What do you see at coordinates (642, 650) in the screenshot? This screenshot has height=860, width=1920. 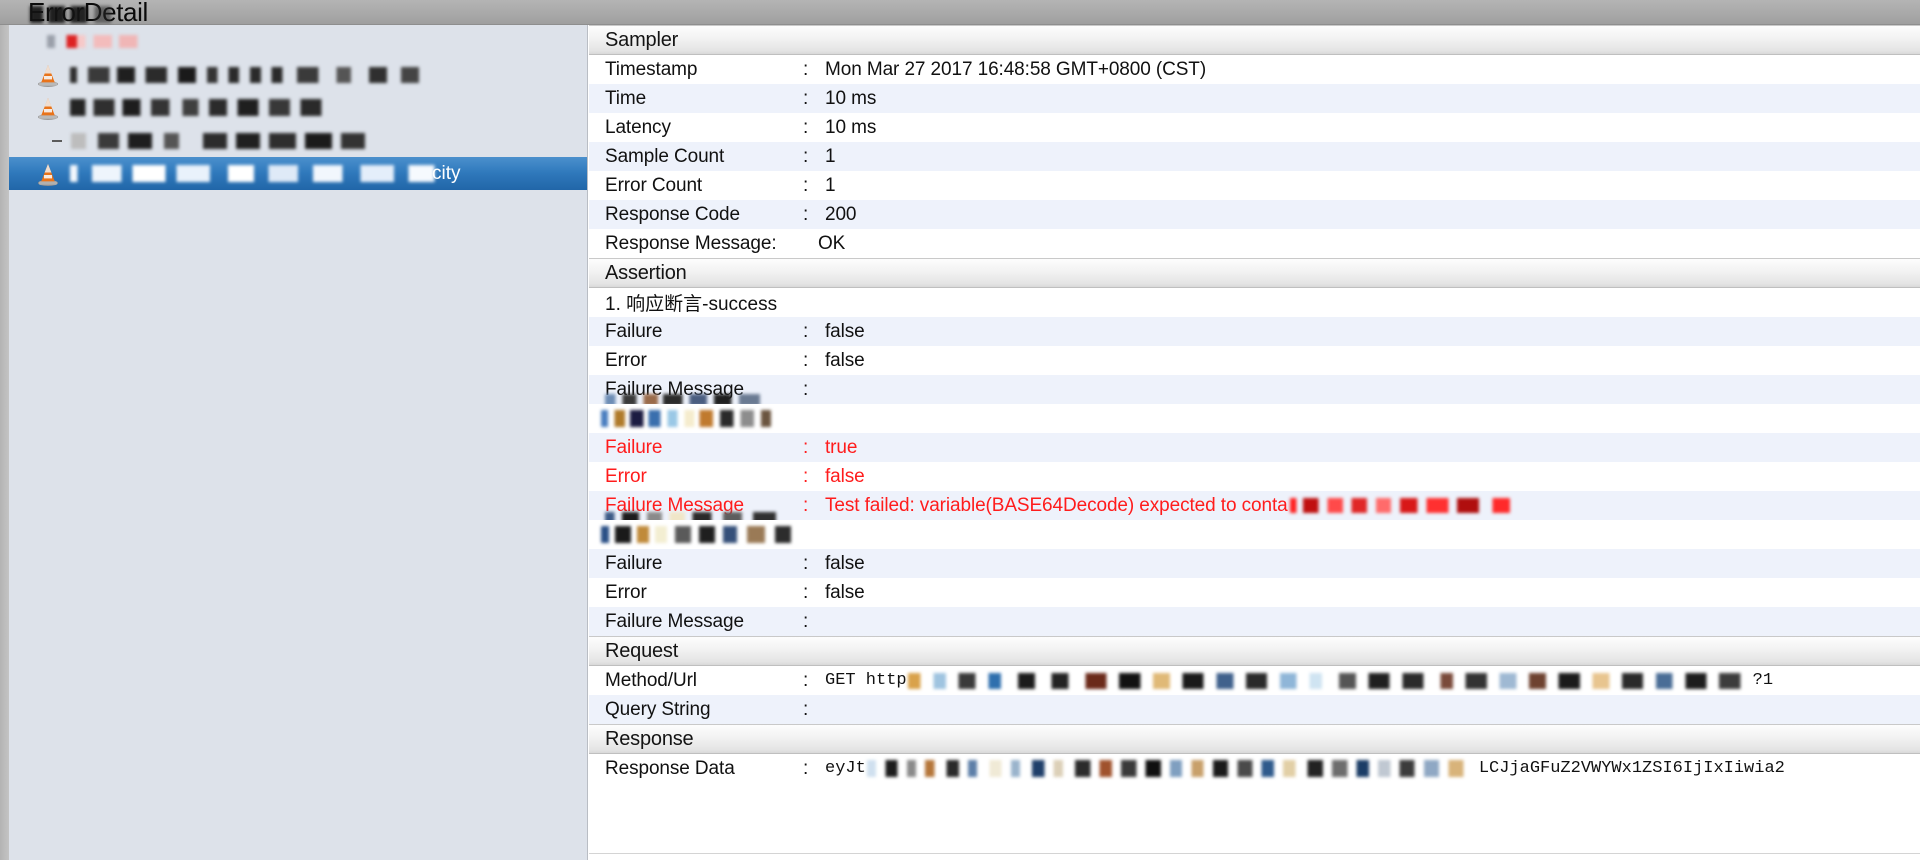 I see `section-title: Request` at bounding box center [642, 650].